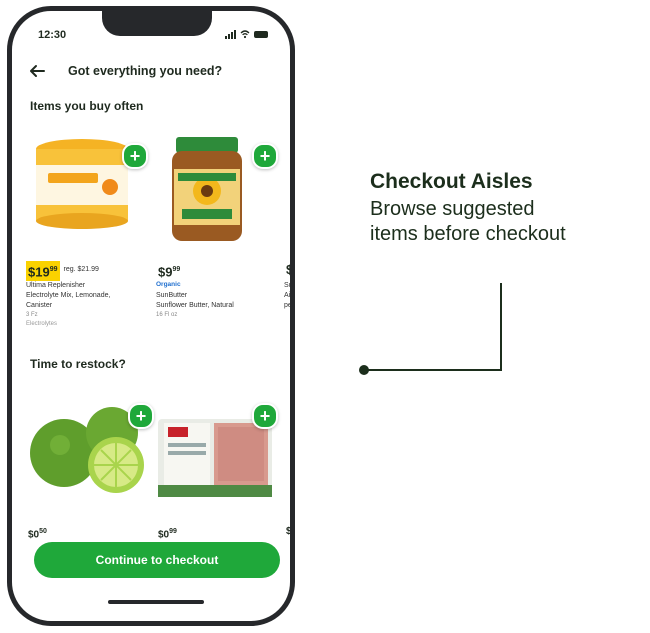 This screenshot has height=633, width=650. I want to click on signal-icon, so click(230, 34).